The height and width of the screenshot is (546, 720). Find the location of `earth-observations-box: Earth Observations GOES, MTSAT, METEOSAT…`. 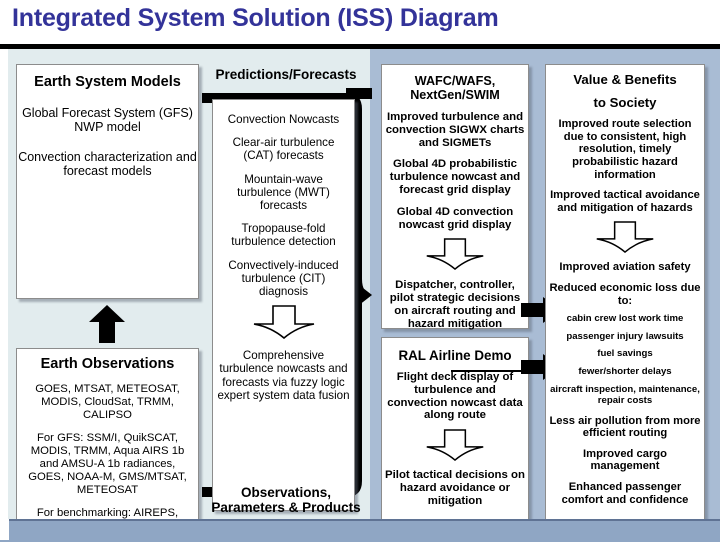

earth-observations-box: Earth Observations GOES, MTSAT, METEOSAT… is located at coordinates (107, 446).